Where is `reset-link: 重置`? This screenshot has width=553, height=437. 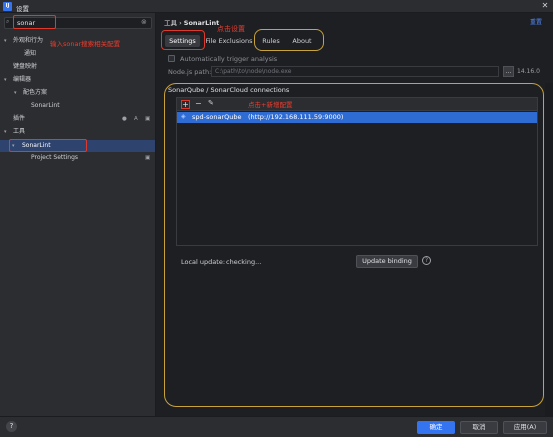 reset-link: 重置 is located at coordinates (536, 21).